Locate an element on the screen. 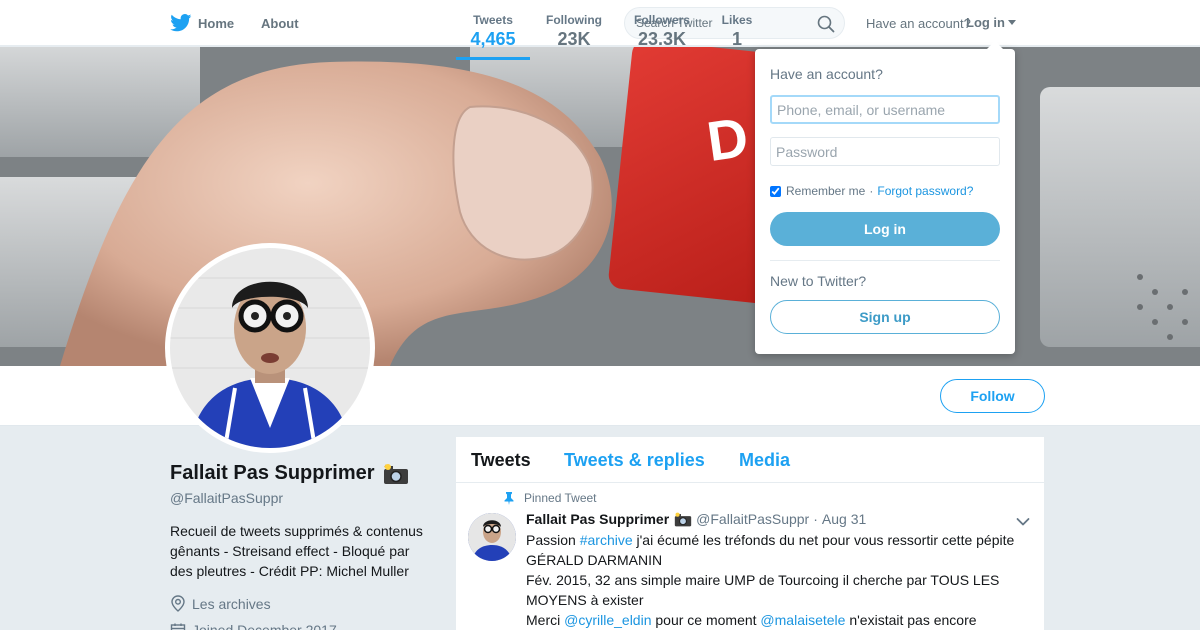  dropdown-divider is located at coordinates (885, 260).